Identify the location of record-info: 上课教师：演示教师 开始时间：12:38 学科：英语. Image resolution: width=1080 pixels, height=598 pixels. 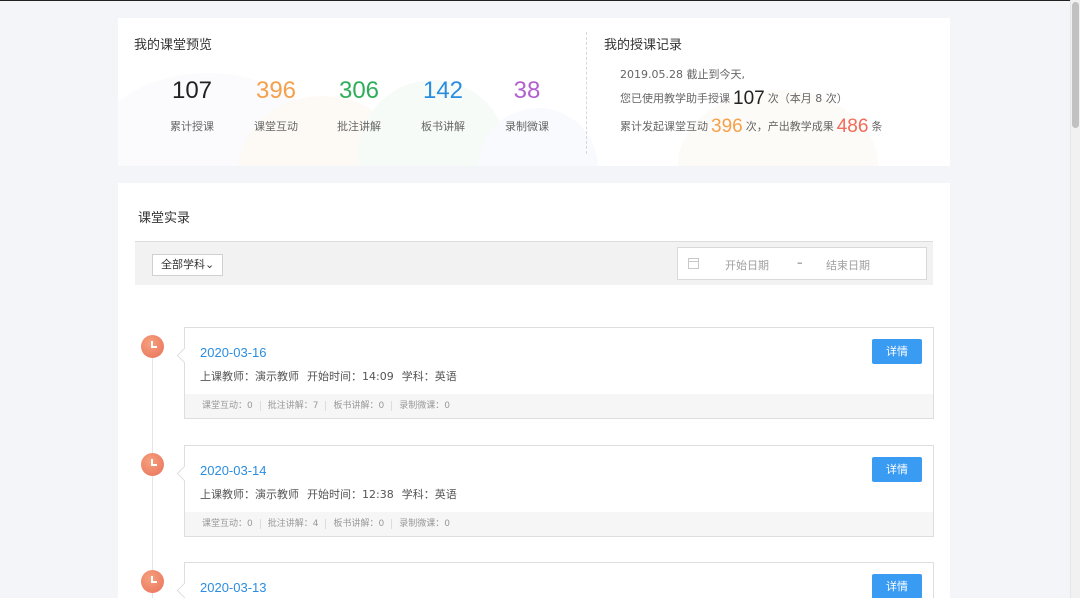
(332, 494).